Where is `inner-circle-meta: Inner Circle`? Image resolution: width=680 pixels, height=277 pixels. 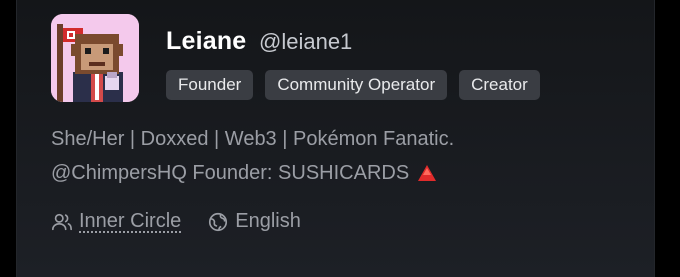
inner-circle-meta: Inner Circle is located at coordinates (116, 221).